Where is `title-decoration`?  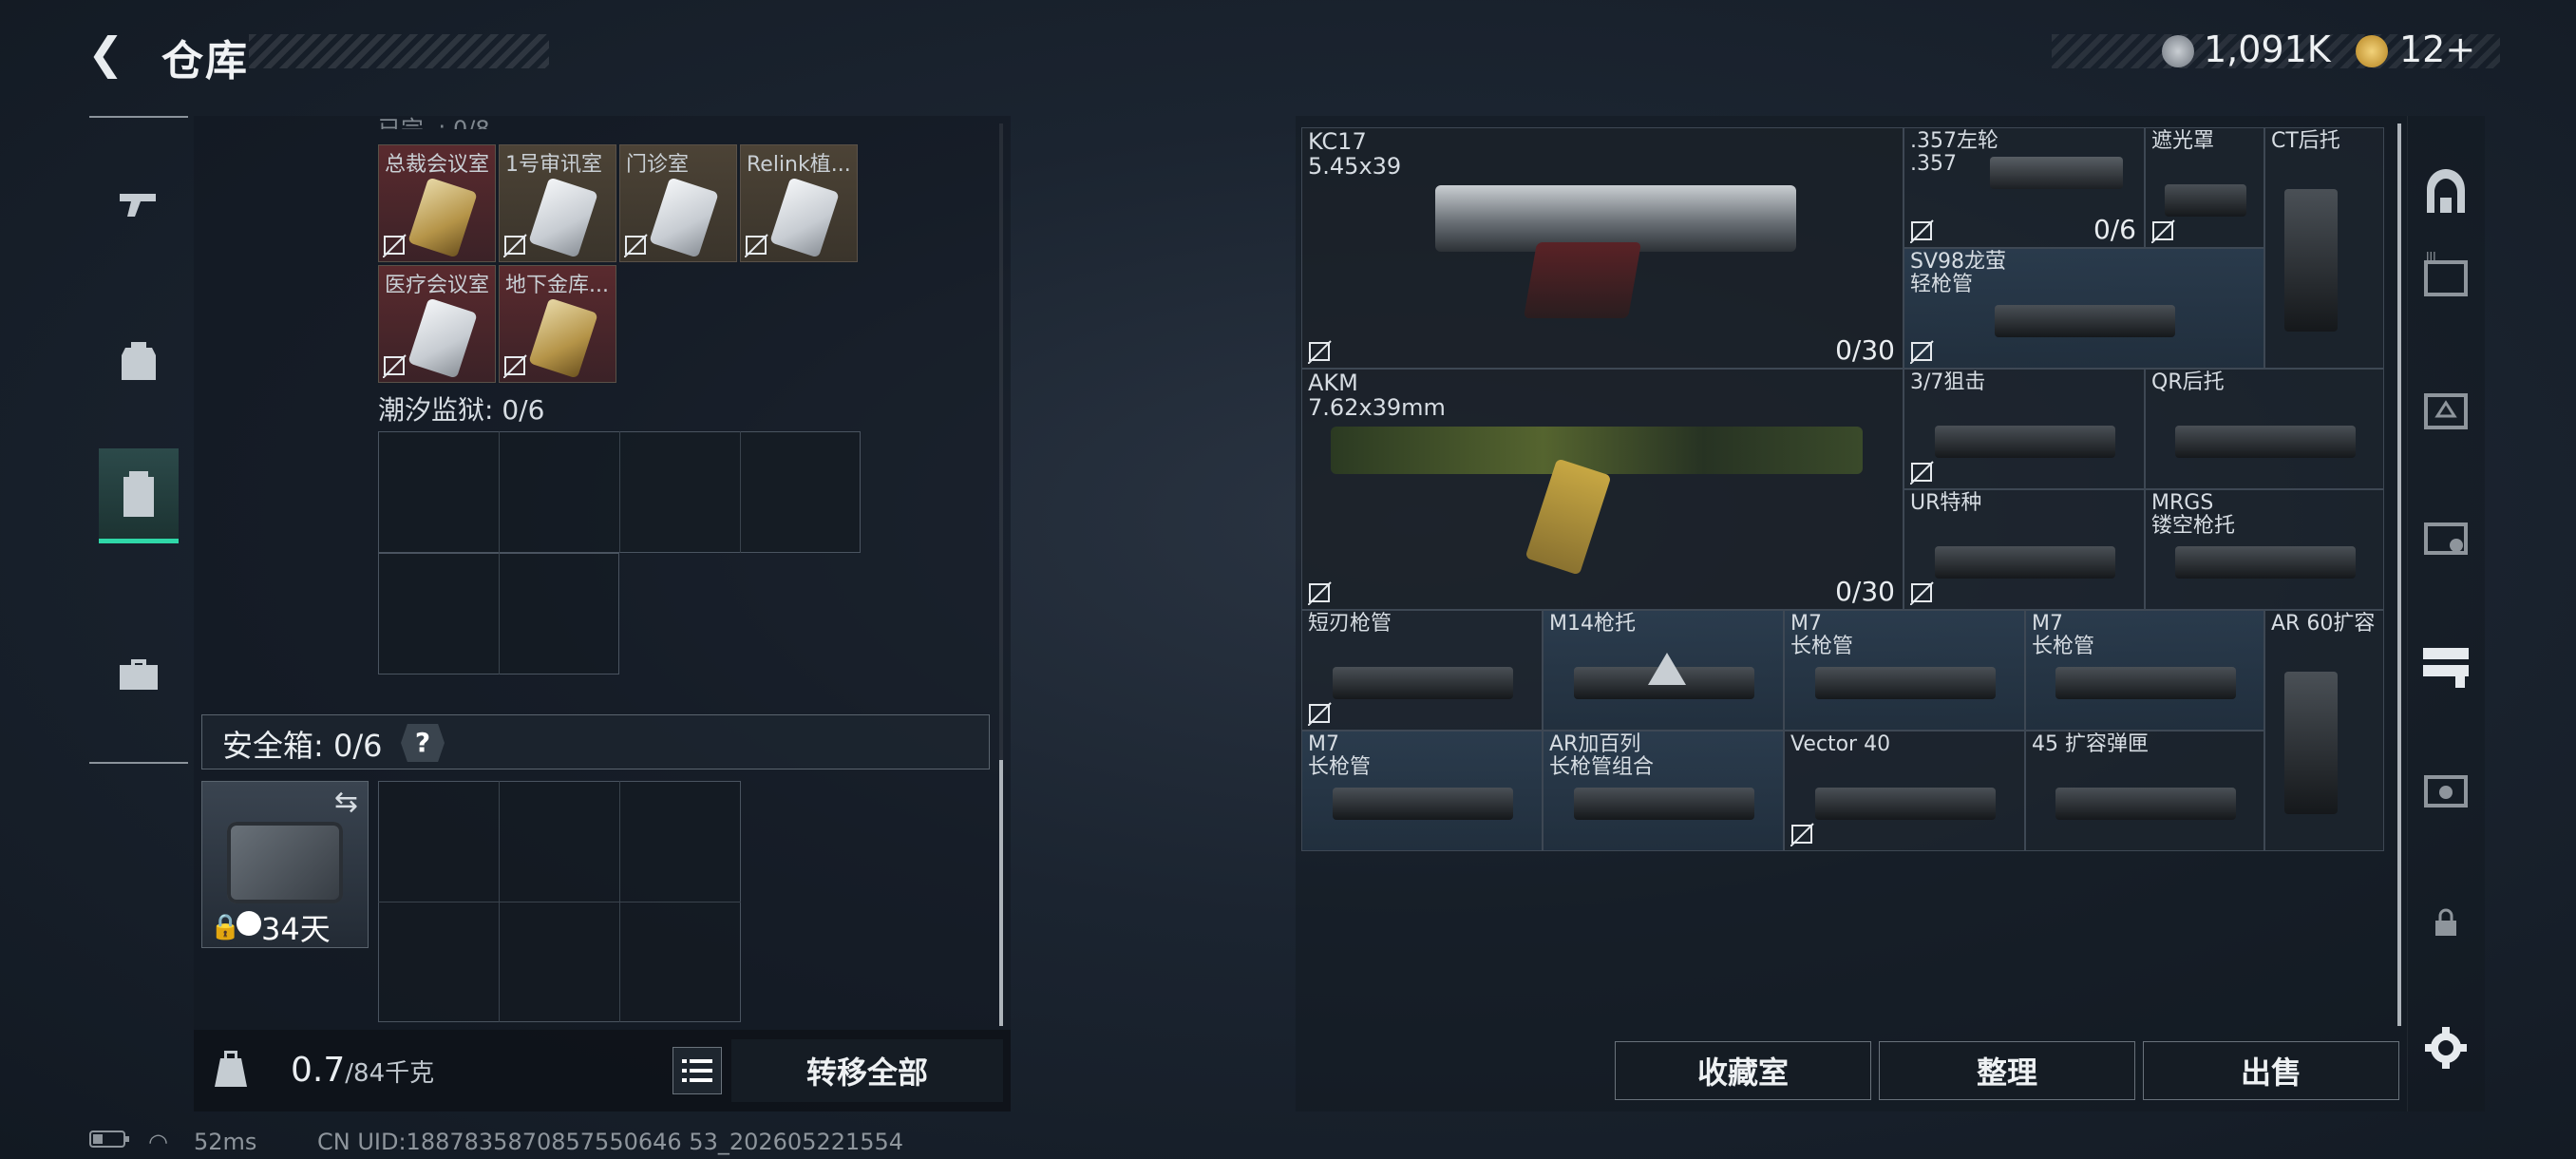 title-decoration is located at coordinates (399, 51).